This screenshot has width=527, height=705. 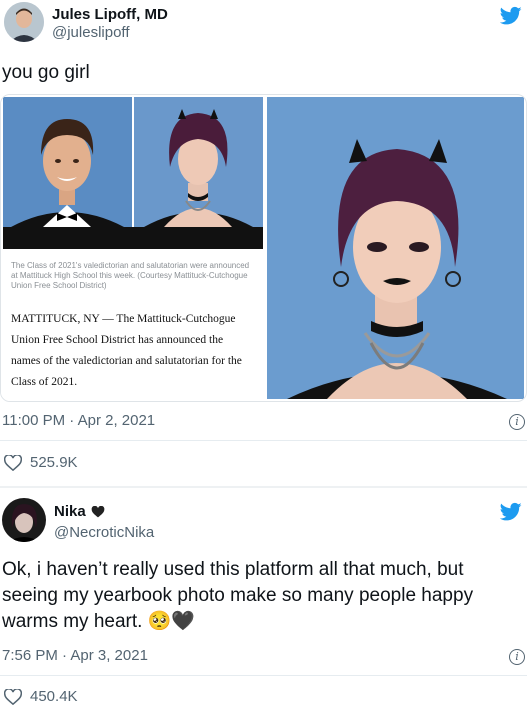 I want to click on tweet-timestamp: 11:00 PM · Apr 2, 2021, so click(x=78, y=420).